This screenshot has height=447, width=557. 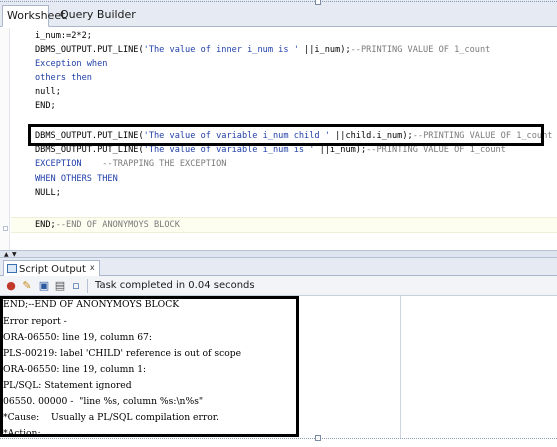 What do you see at coordinates (221, 50) in the screenshot?
I see `code-token: 'The value of inner i_num is '` at bounding box center [221, 50].